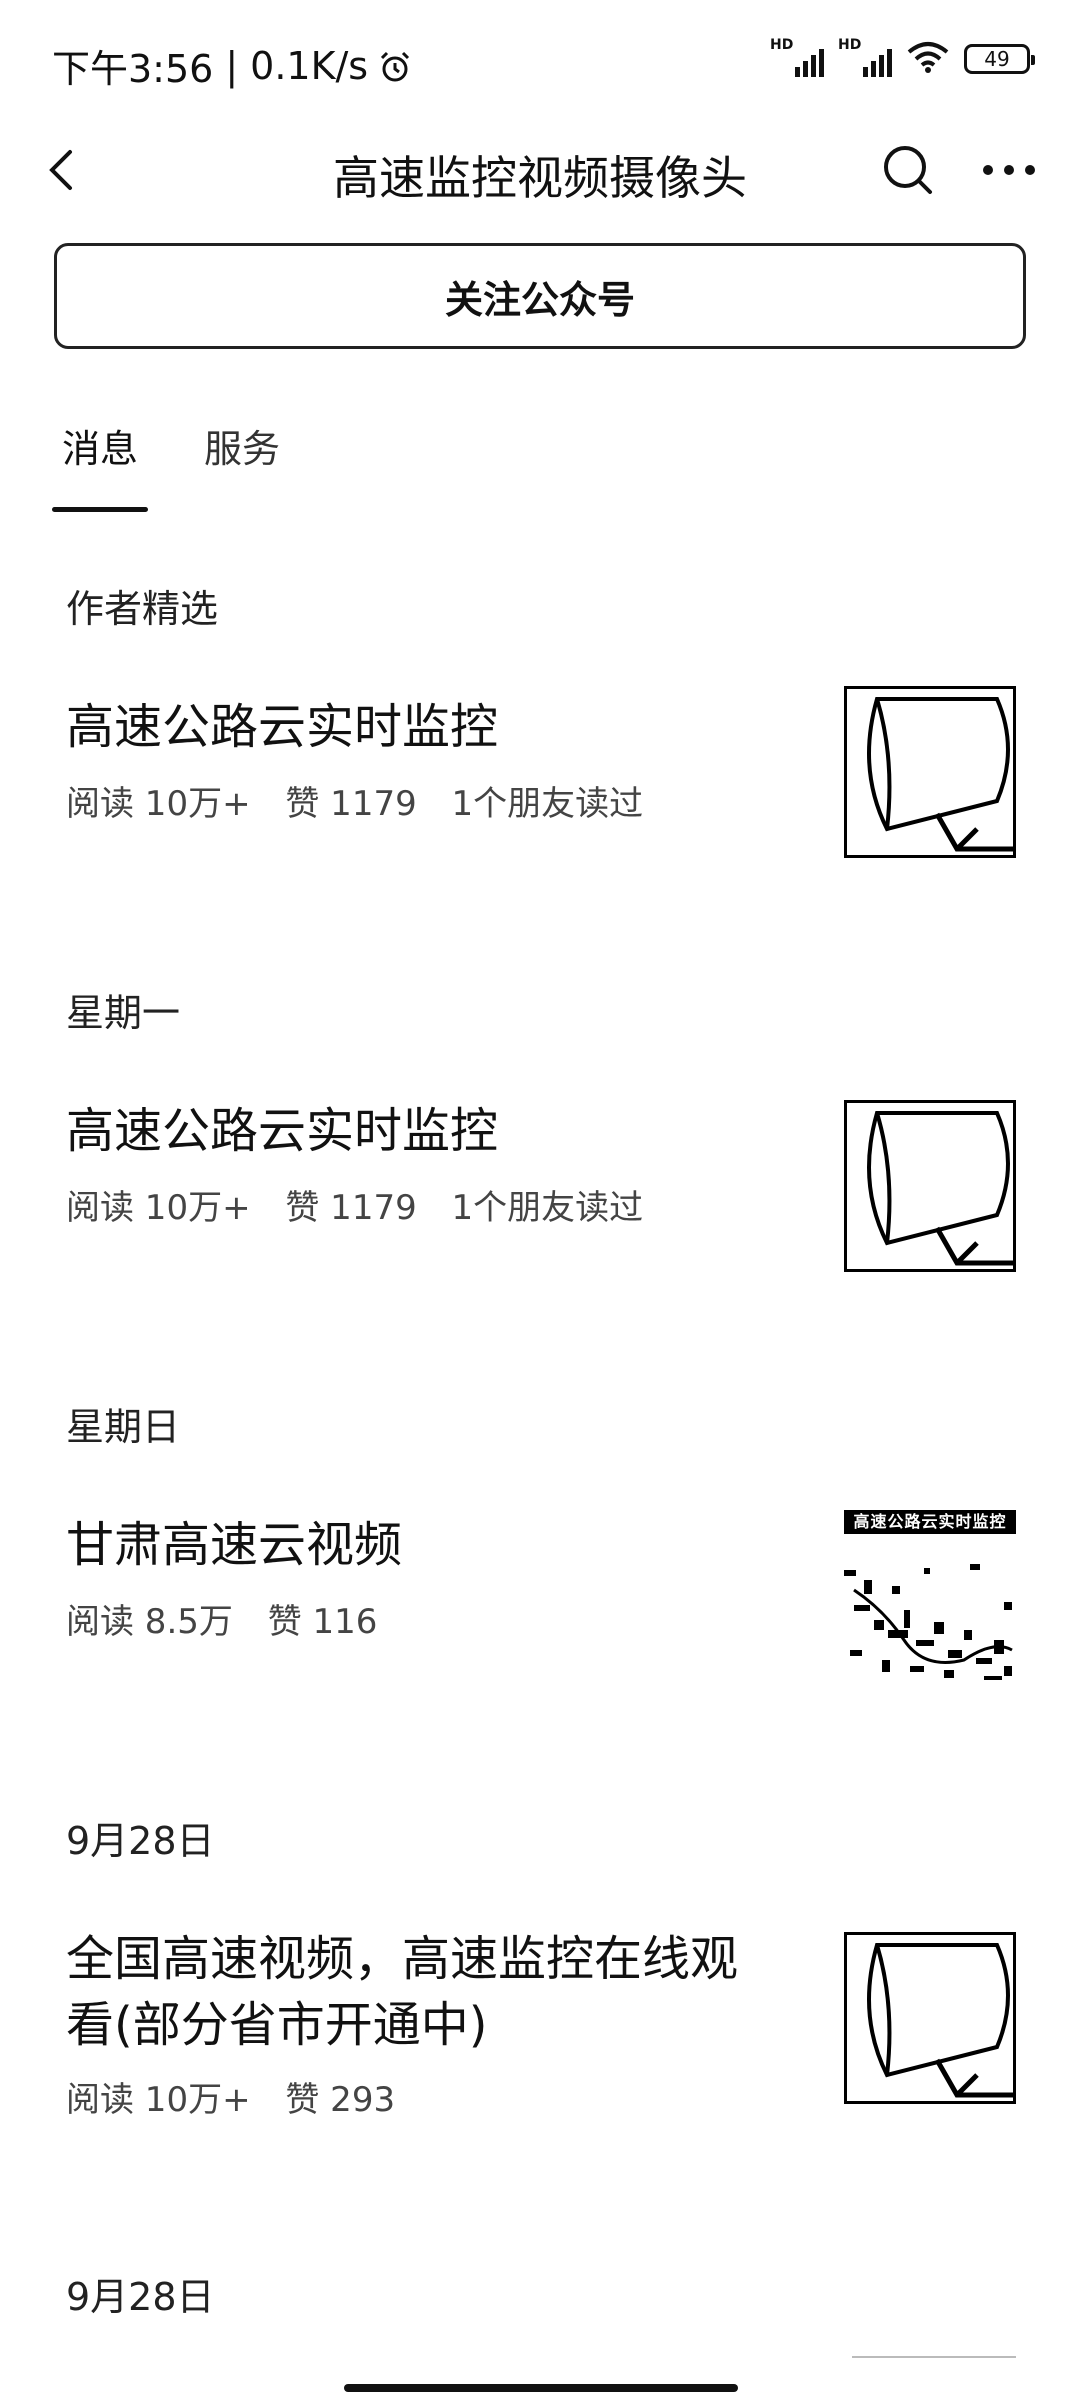  What do you see at coordinates (322, 1622) in the screenshot?
I see `article-likes: 赞 116` at bounding box center [322, 1622].